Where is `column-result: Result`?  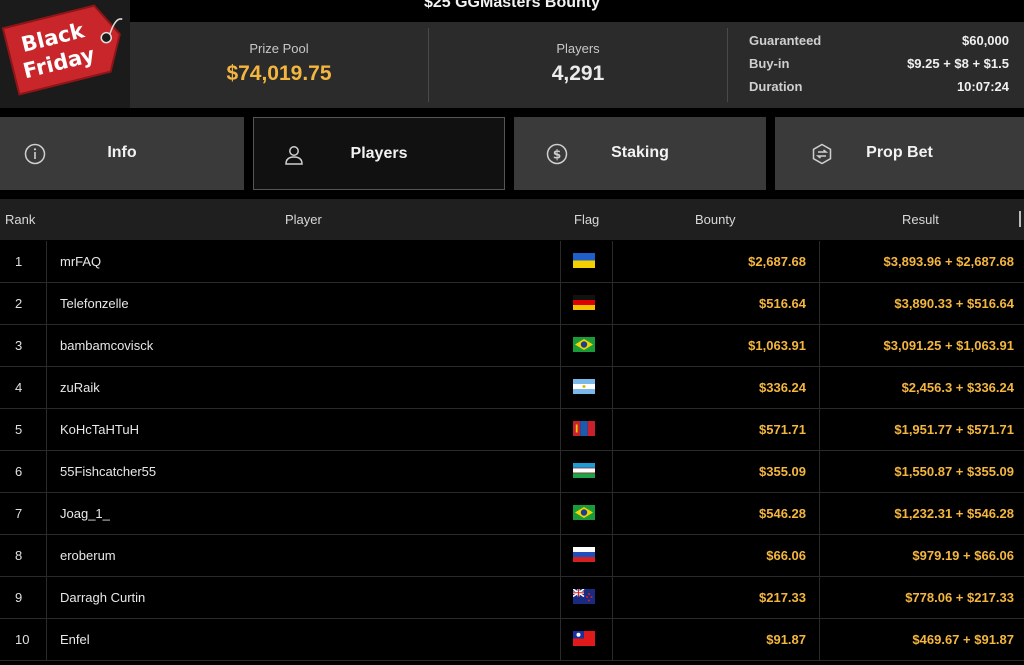
column-result: Result is located at coordinates (920, 219).